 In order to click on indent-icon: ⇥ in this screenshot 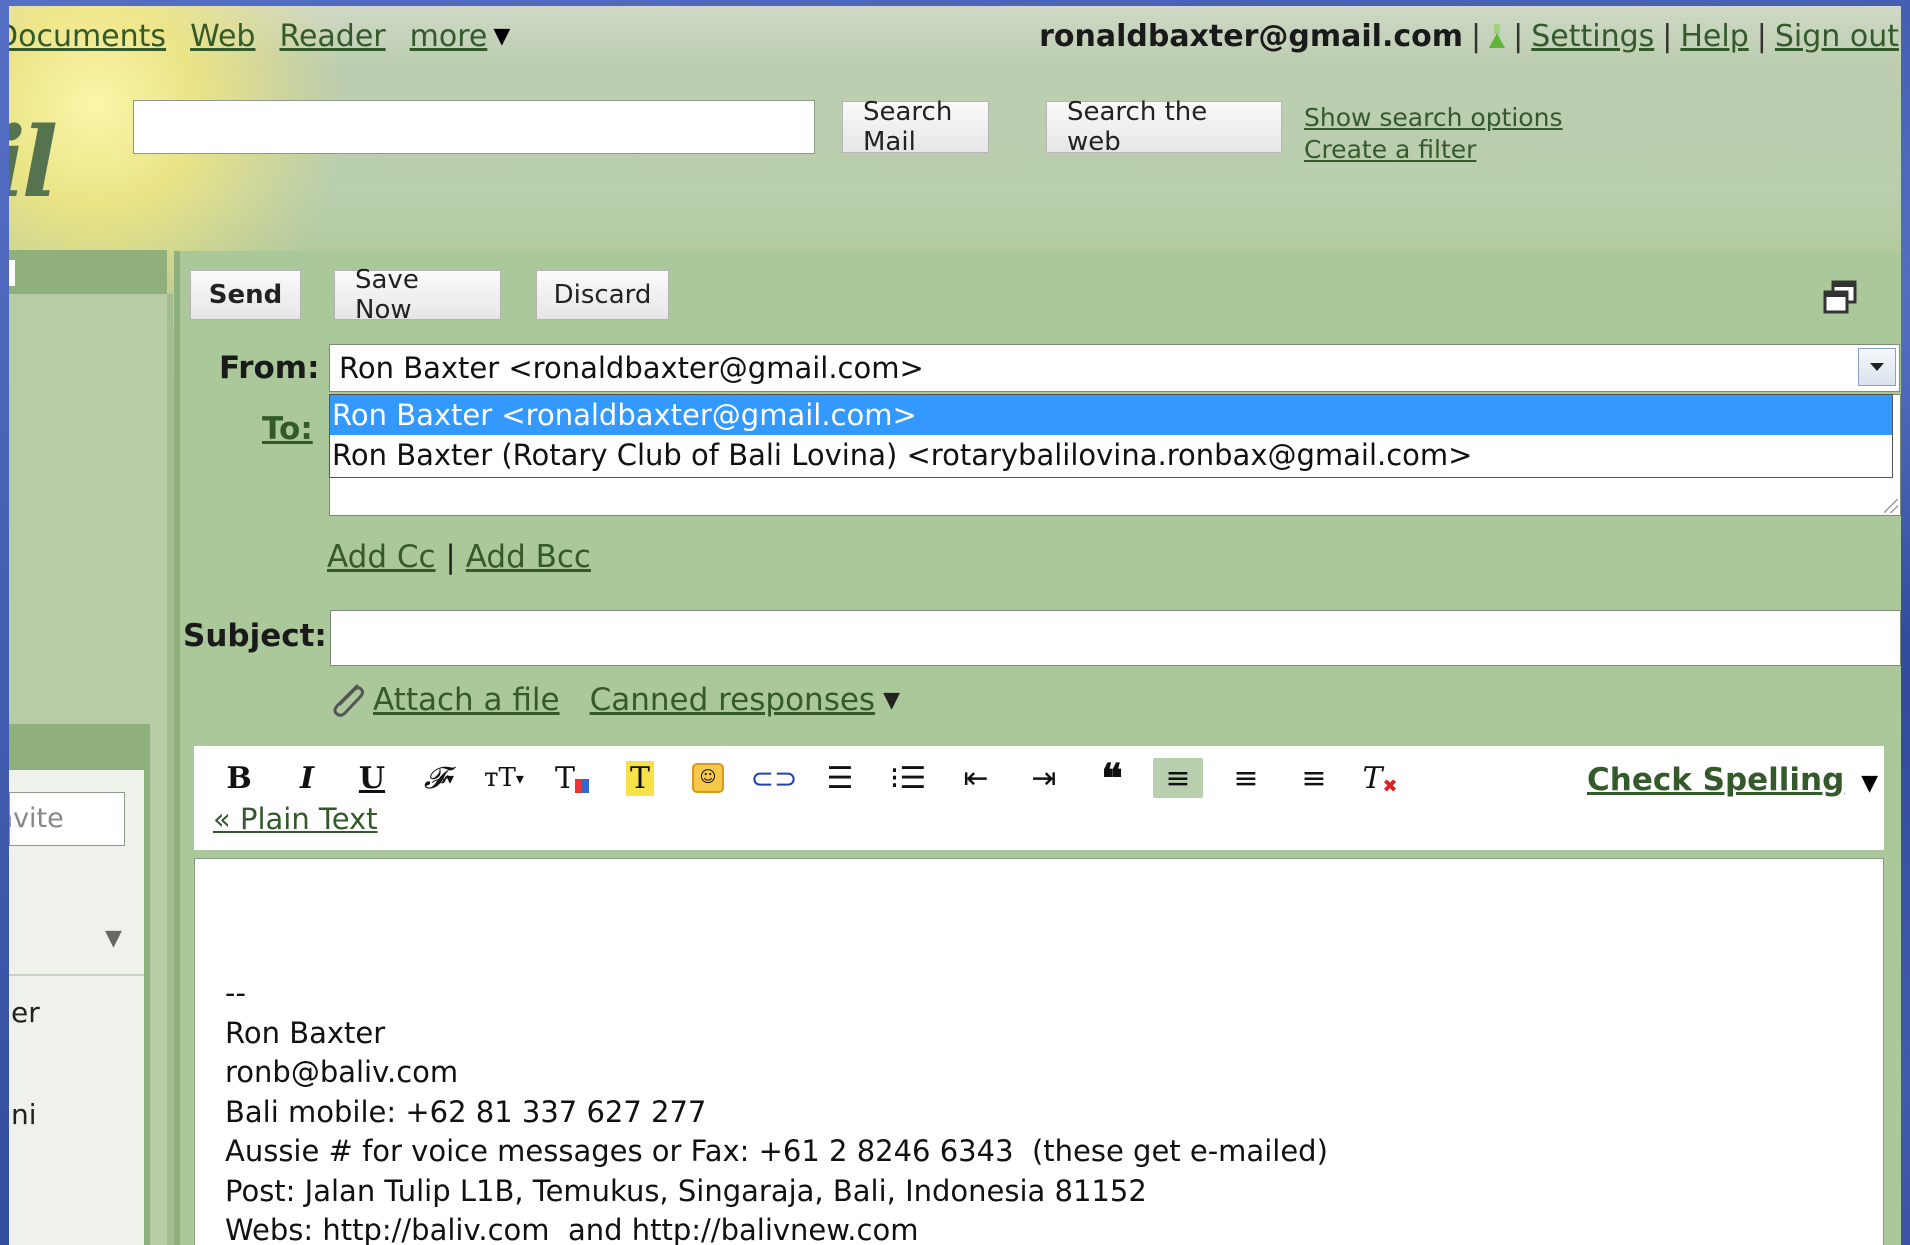, I will do `click(1044, 778)`.